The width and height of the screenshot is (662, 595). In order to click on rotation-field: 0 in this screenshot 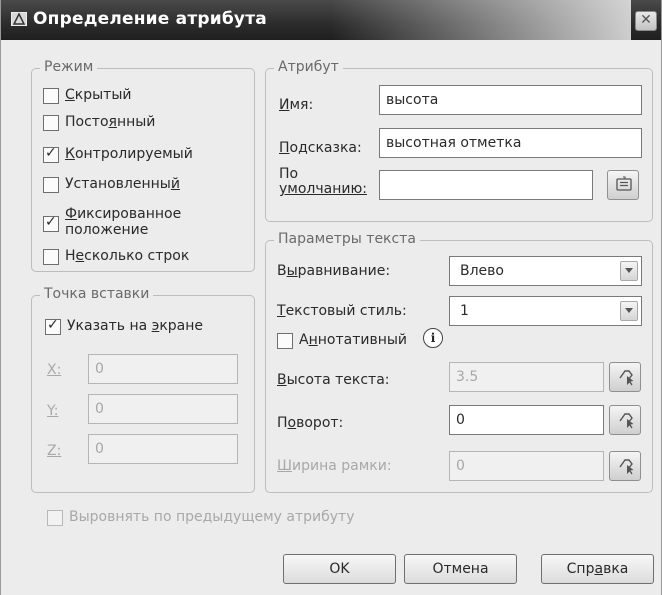, I will do `click(526, 420)`.